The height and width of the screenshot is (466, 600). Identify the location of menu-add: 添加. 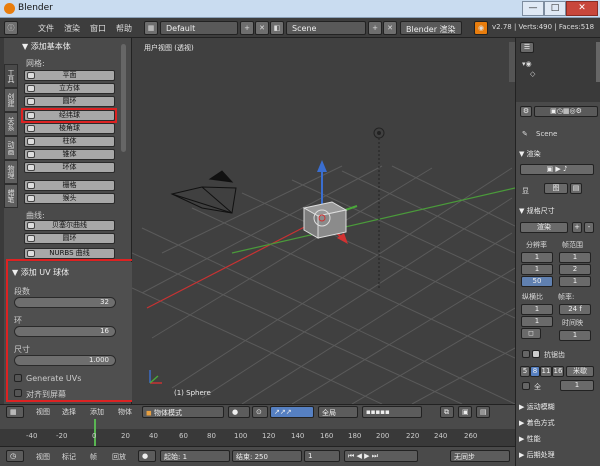
(97, 412).